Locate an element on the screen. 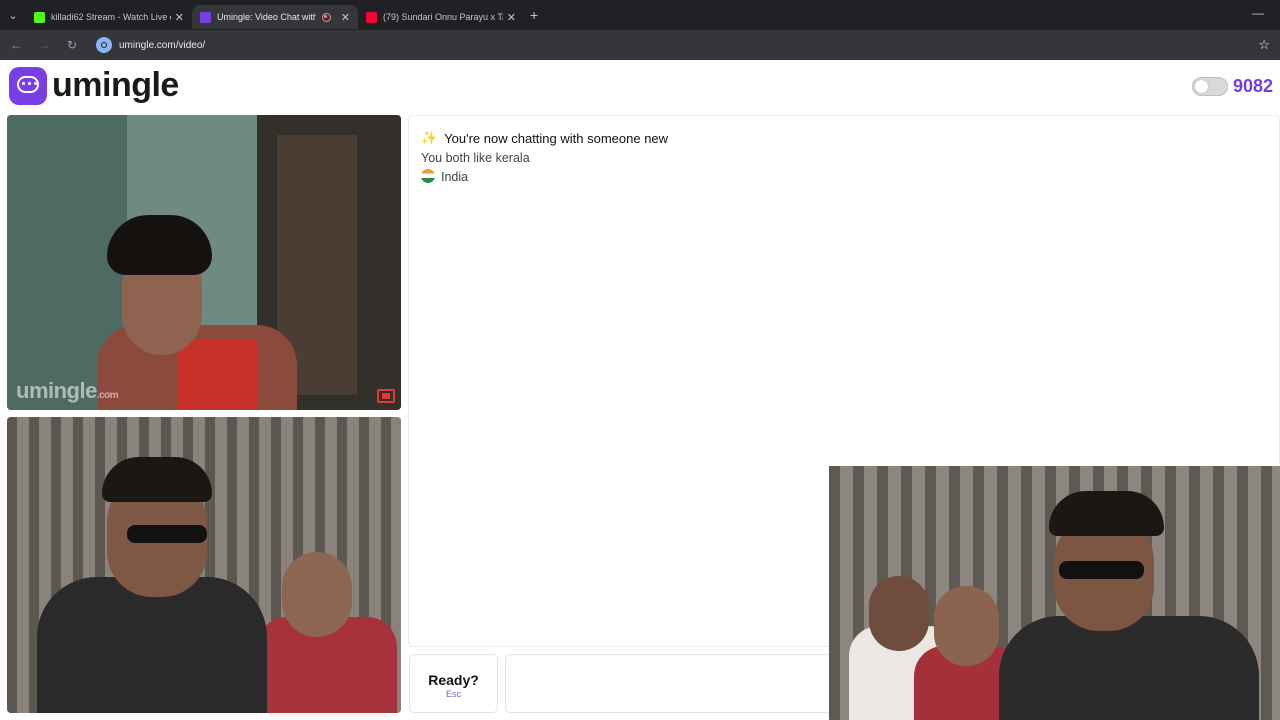 The height and width of the screenshot is (720, 1280). youtube-favicon-icon is located at coordinates (371, 17).